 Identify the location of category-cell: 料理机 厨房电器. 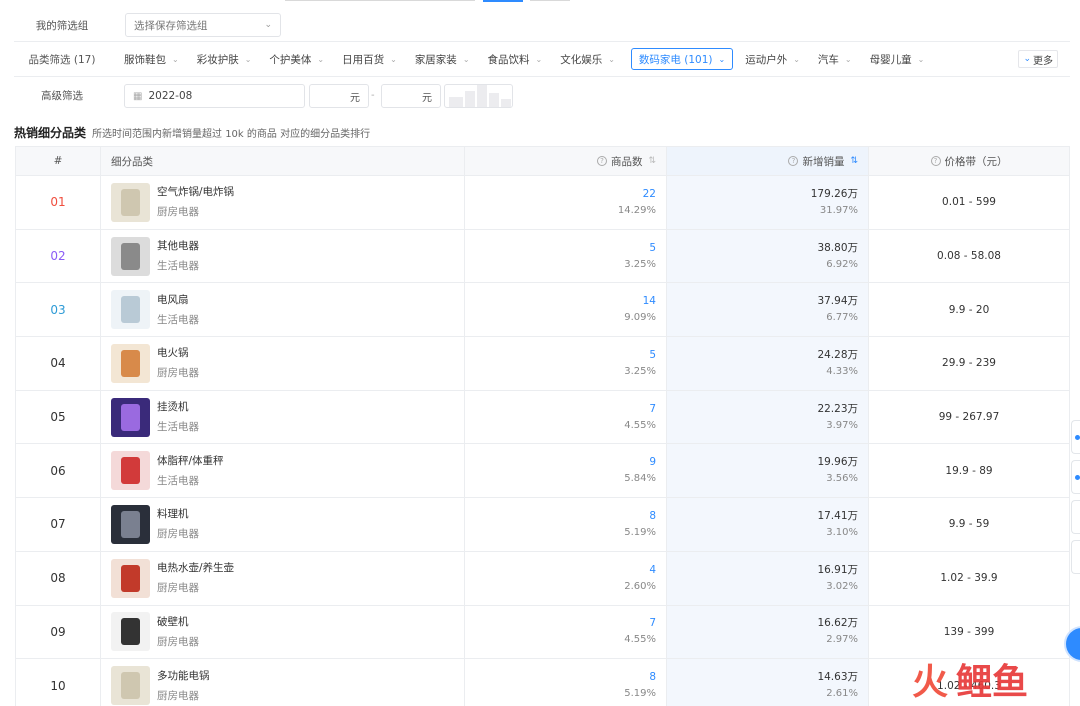
(282, 524).